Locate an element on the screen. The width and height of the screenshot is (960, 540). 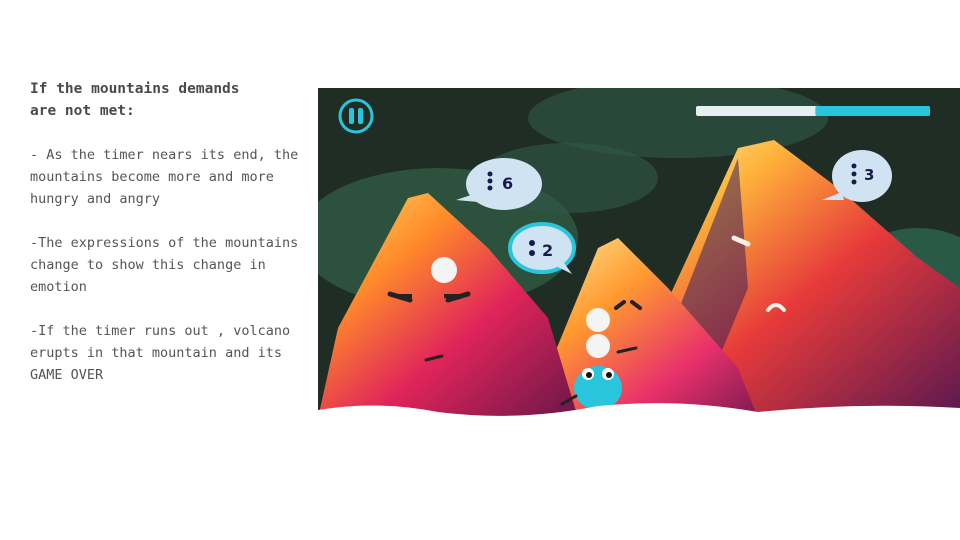
demand-count-right: 3 is located at coordinates (869, 175).